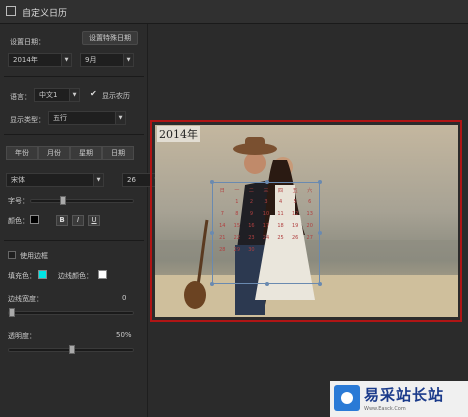 The image size is (468, 417). What do you see at coordinates (124, 298) in the screenshot?
I see `border-width-value: 0` at bounding box center [124, 298].